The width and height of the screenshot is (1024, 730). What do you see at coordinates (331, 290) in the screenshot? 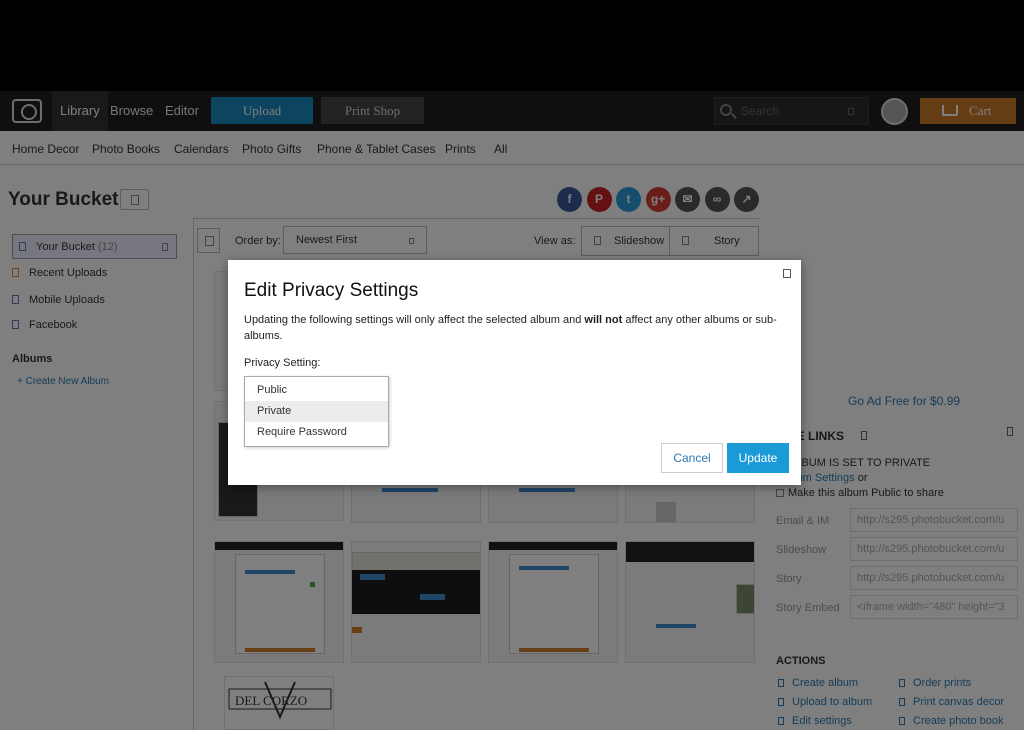
I see `modal-title: Edit Privacy Settings` at bounding box center [331, 290].